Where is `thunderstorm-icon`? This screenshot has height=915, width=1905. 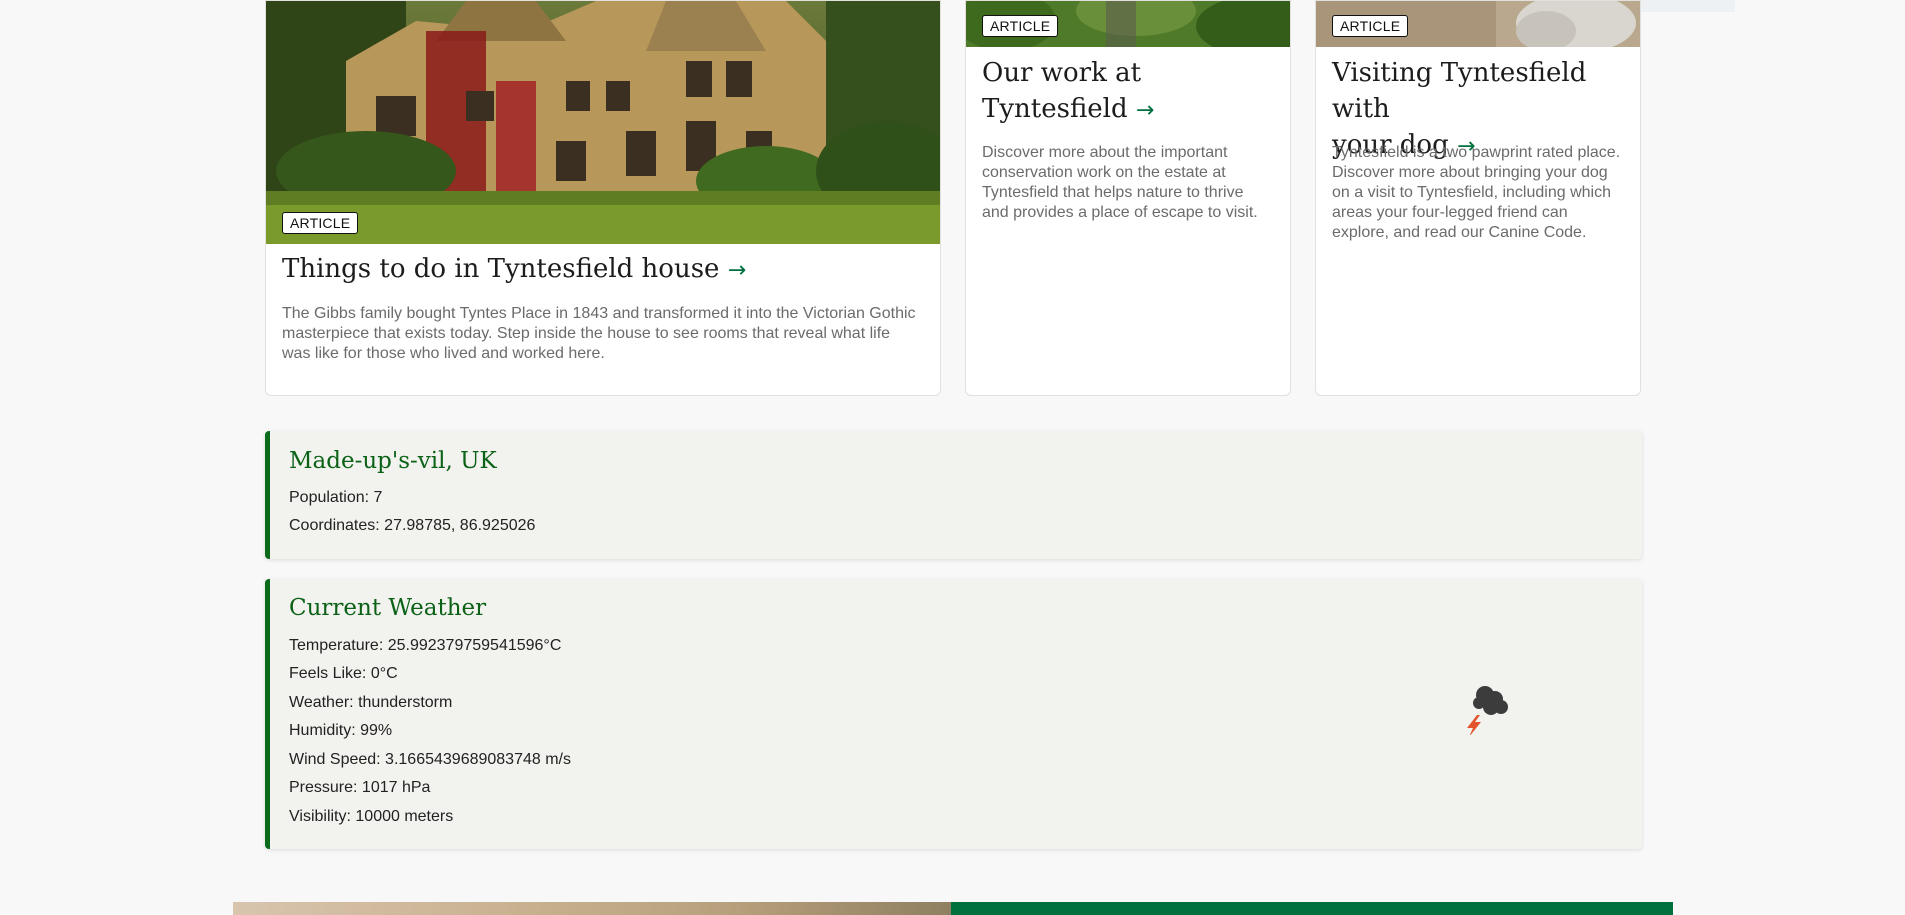 thunderstorm-icon is located at coordinates (1487, 710).